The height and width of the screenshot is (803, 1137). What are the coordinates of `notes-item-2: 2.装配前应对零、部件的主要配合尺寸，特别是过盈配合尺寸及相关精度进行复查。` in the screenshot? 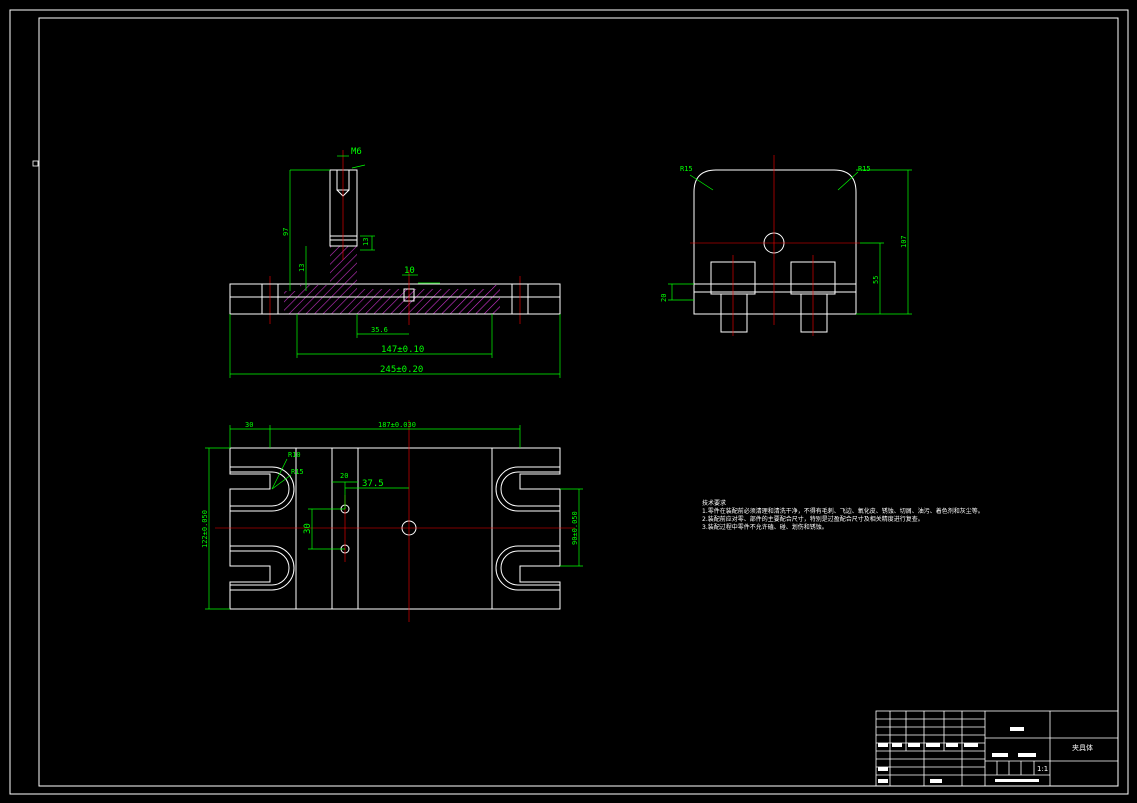 It's located at (813, 519).